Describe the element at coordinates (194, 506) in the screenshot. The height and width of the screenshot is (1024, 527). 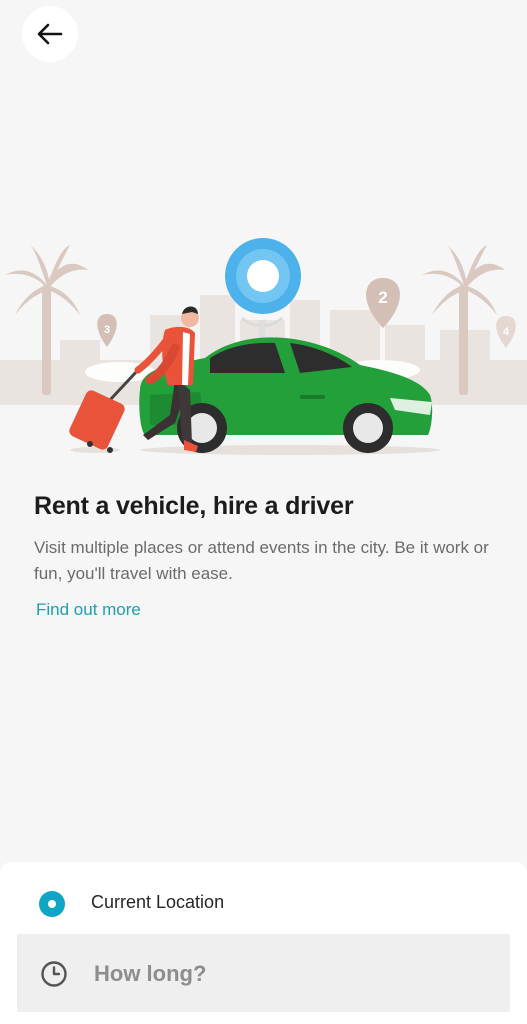
I see `promo-title: Rent a vehicle, hire a driver` at that location.